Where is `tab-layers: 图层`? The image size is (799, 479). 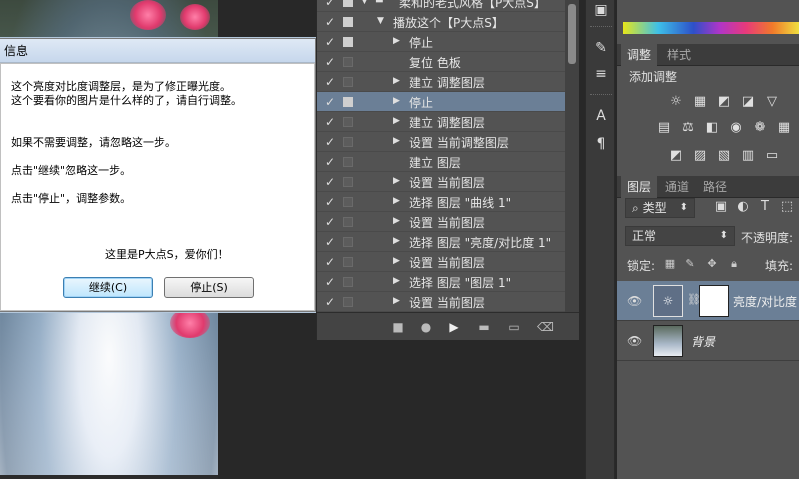 tab-layers: 图层 is located at coordinates (639, 187).